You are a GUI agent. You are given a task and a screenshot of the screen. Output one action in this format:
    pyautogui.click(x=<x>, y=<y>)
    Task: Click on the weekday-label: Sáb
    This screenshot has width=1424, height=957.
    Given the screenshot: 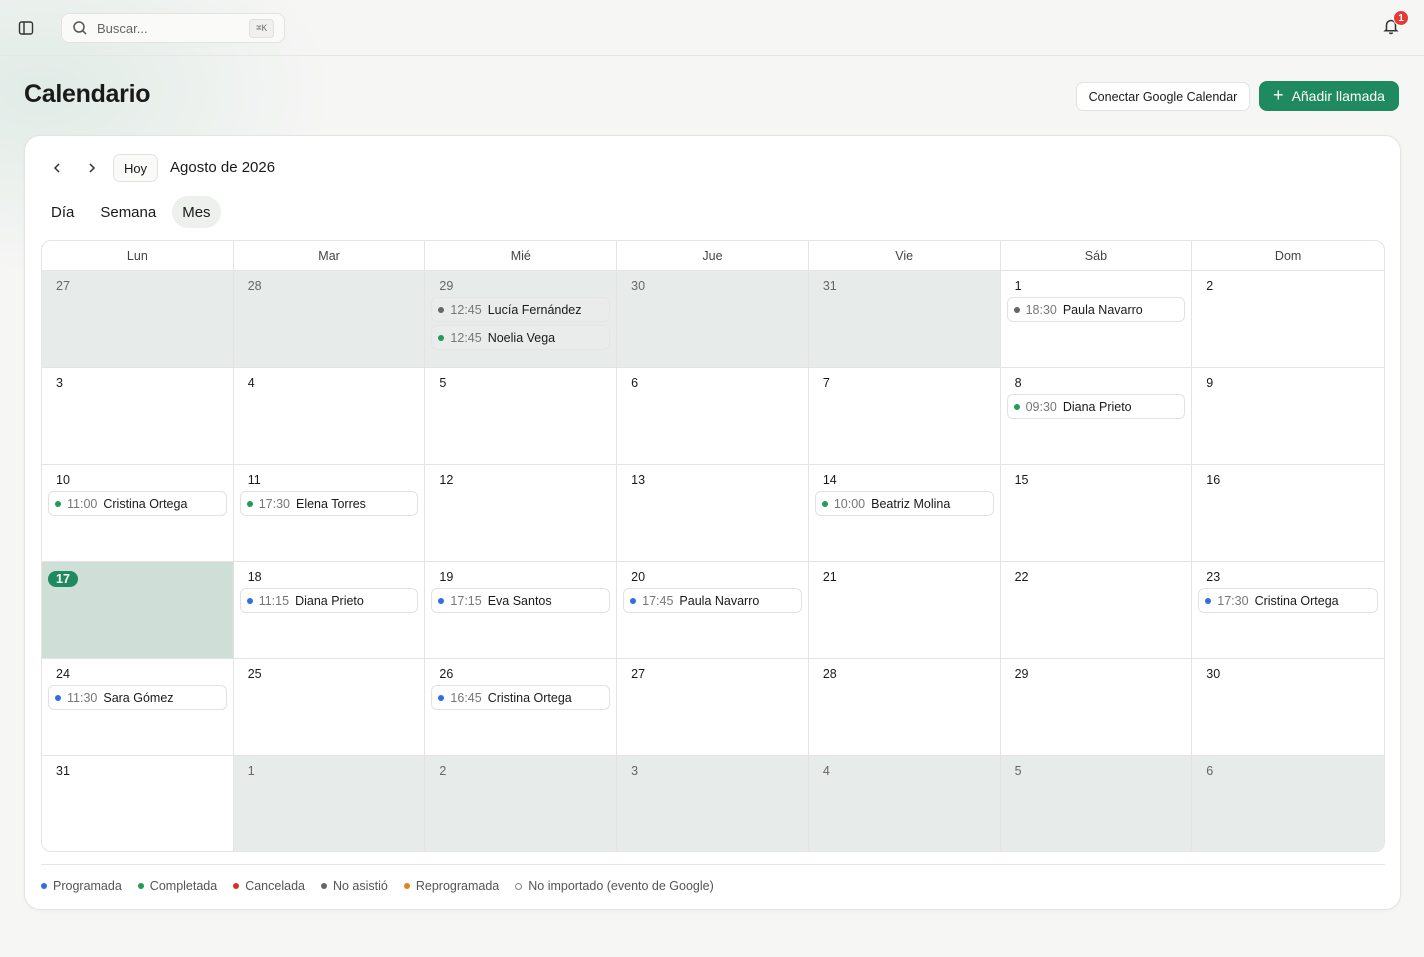 What is the action you would take?
    pyautogui.click(x=1097, y=255)
    